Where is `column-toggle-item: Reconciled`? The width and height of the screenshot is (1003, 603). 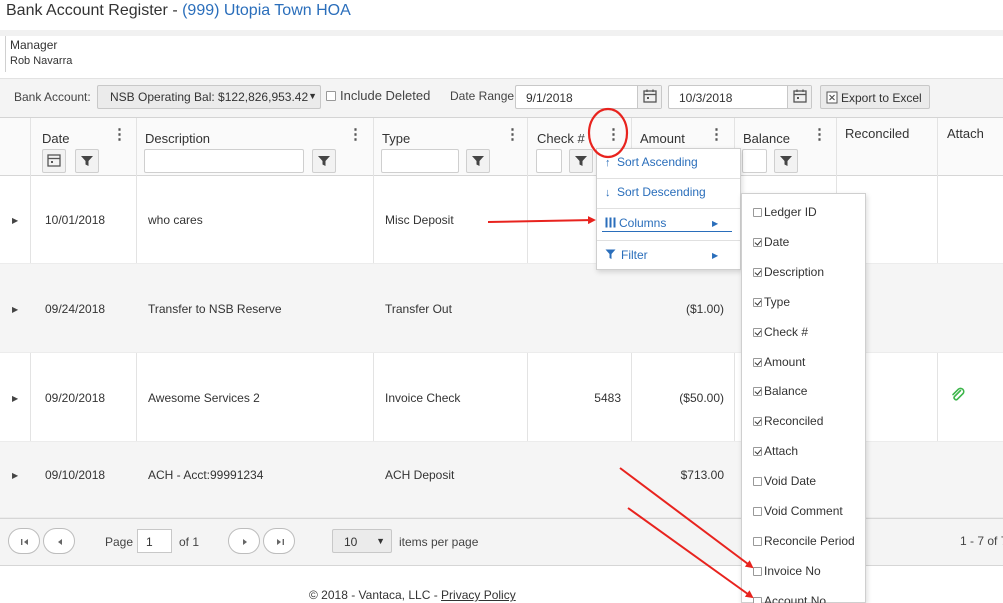
column-toggle-item: Reconciled is located at coordinates (788, 421).